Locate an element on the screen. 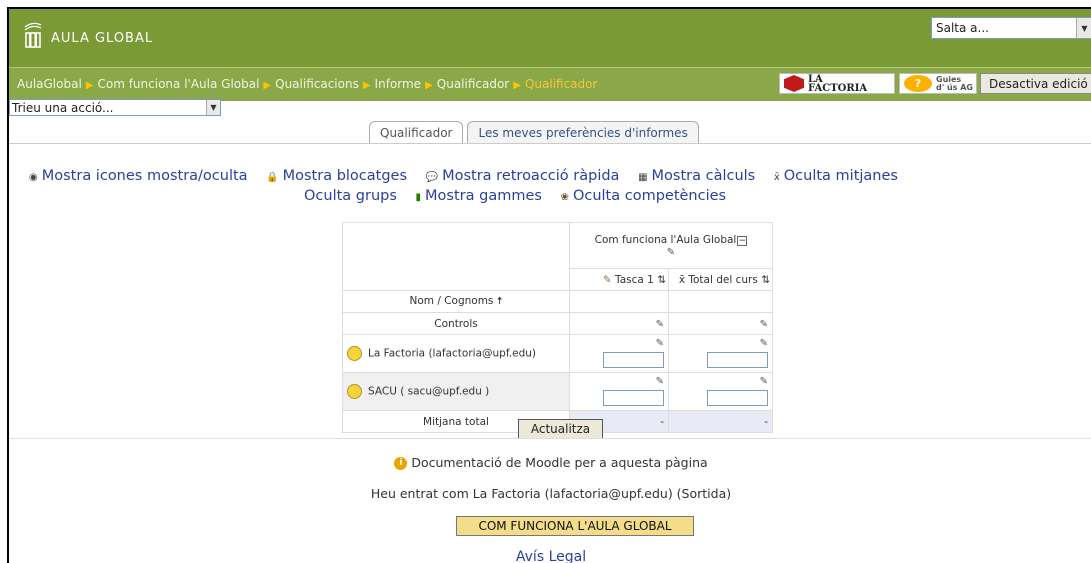 The height and width of the screenshot is (563, 1091). student-name: SACU ( sacu@upf.edu ) is located at coordinates (428, 392).